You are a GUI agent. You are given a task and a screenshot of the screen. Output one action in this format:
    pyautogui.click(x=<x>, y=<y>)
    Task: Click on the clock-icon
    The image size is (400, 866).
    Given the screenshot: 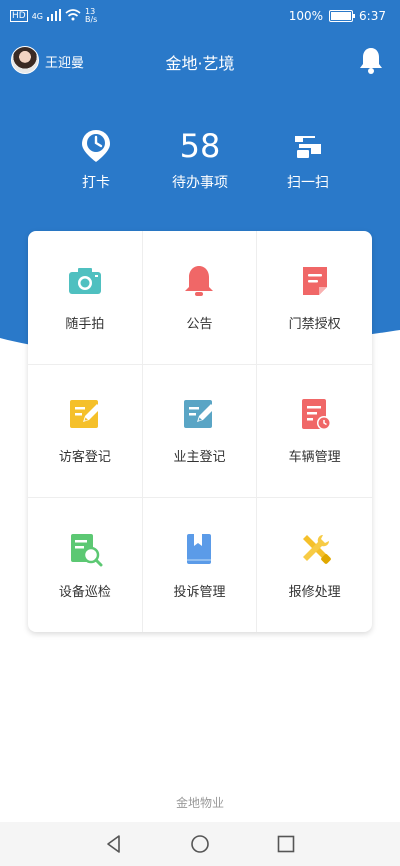 What is the action you would take?
    pyautogui.click(x=96, y=146)
    